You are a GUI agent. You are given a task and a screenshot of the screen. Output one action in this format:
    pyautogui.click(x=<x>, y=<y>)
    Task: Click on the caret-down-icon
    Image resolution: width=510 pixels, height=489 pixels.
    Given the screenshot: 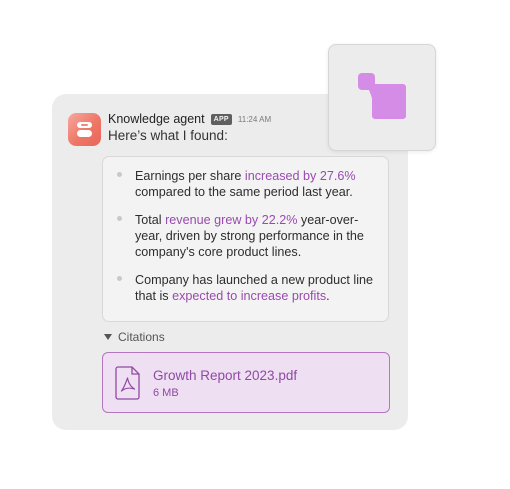 What is the action you would take?
    pyautogui.click(x=108, y=337)
    